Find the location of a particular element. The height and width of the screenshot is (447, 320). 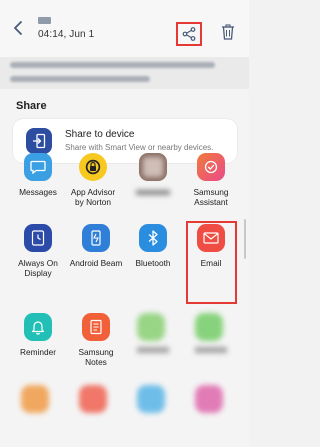

notes-icon is located at coordinates (96, 327).